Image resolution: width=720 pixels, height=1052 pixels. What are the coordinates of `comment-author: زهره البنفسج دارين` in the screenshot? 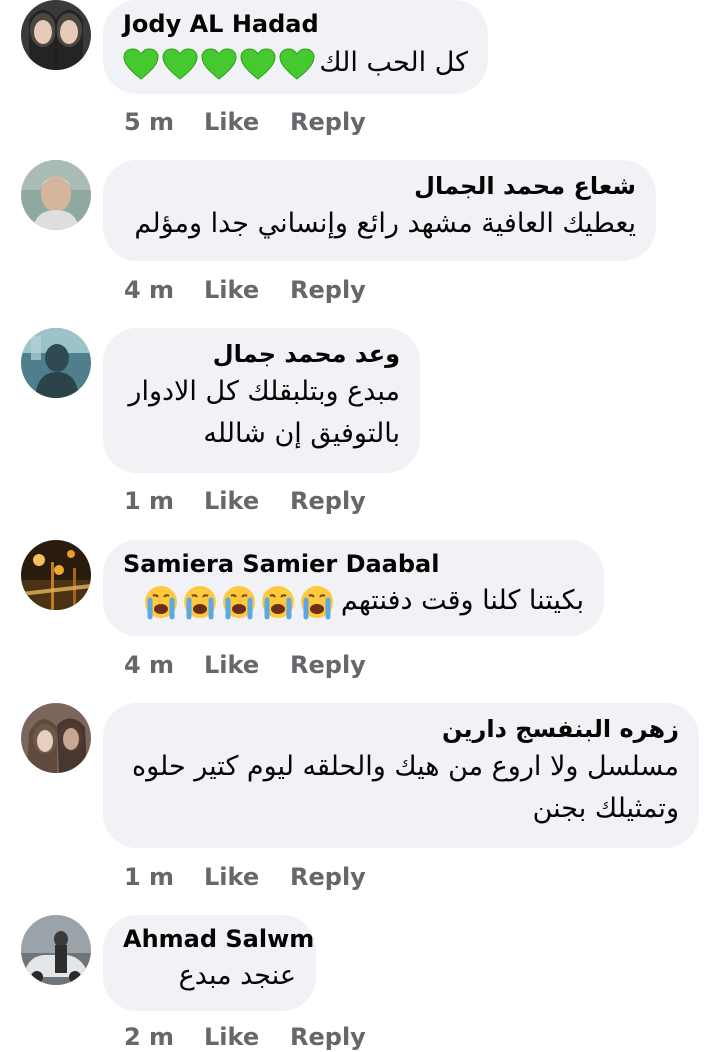 It's located at (401, 729).